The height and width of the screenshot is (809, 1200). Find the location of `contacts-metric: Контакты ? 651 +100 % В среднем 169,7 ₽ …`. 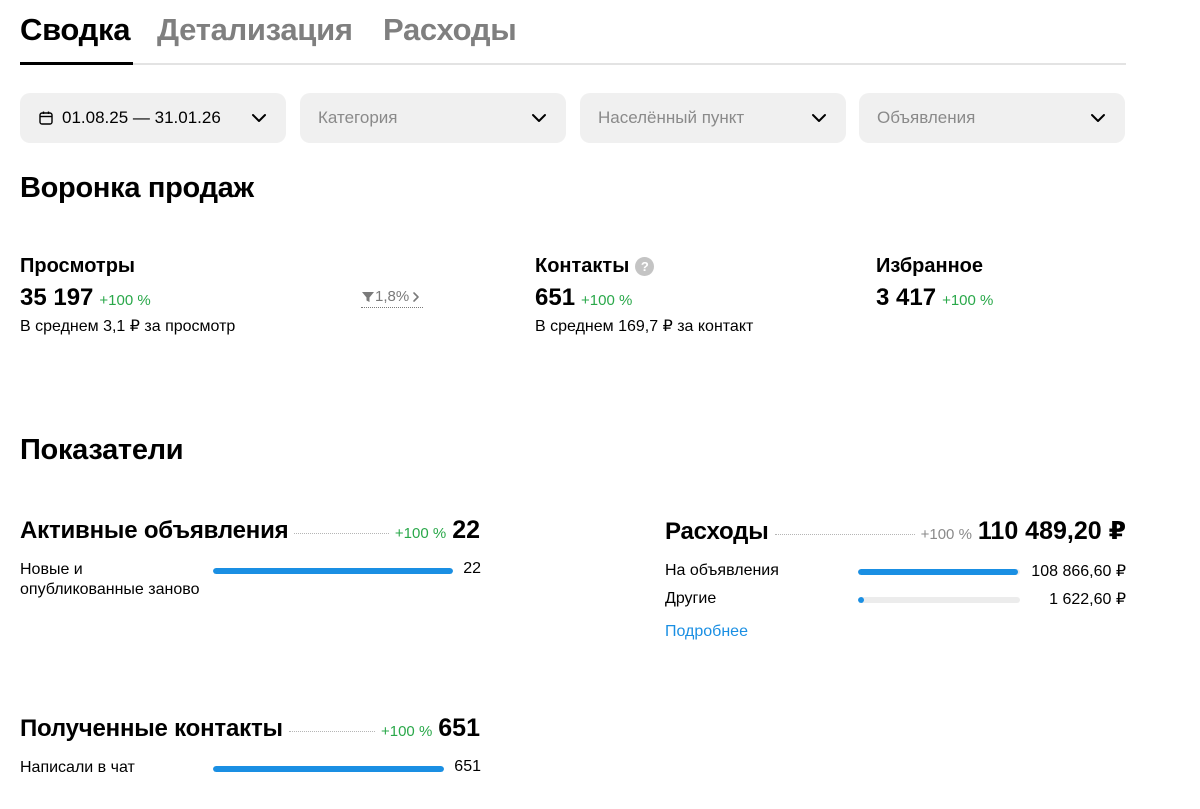

contacts-metric: Контакты ? 651 +100 % В среднем 169,7 ₽ … is located at coordinates (644, 295).